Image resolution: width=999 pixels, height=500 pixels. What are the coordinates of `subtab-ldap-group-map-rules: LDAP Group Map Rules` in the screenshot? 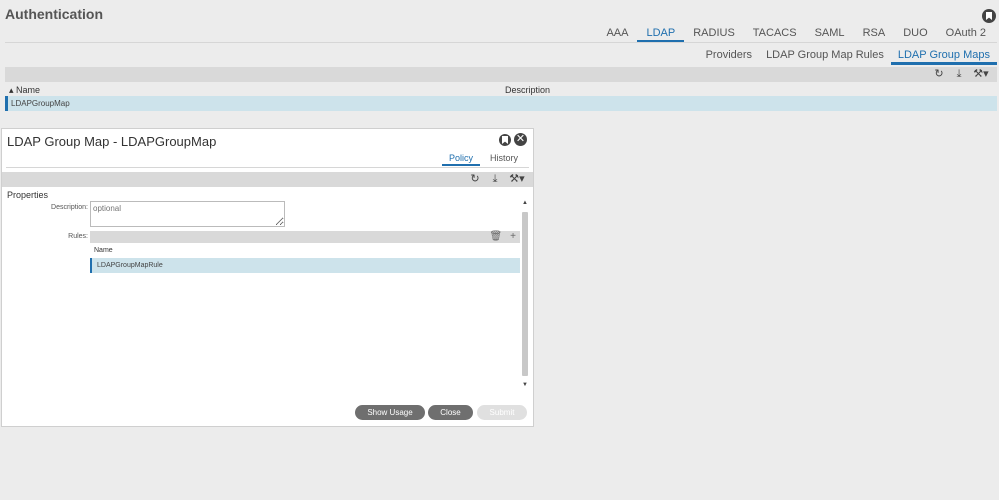 It's located at (825, 57).